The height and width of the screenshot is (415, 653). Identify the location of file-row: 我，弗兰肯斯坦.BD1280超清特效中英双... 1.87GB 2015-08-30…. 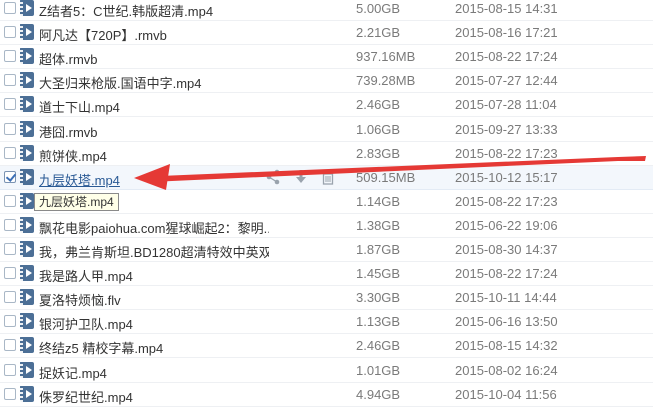
(326, 250).